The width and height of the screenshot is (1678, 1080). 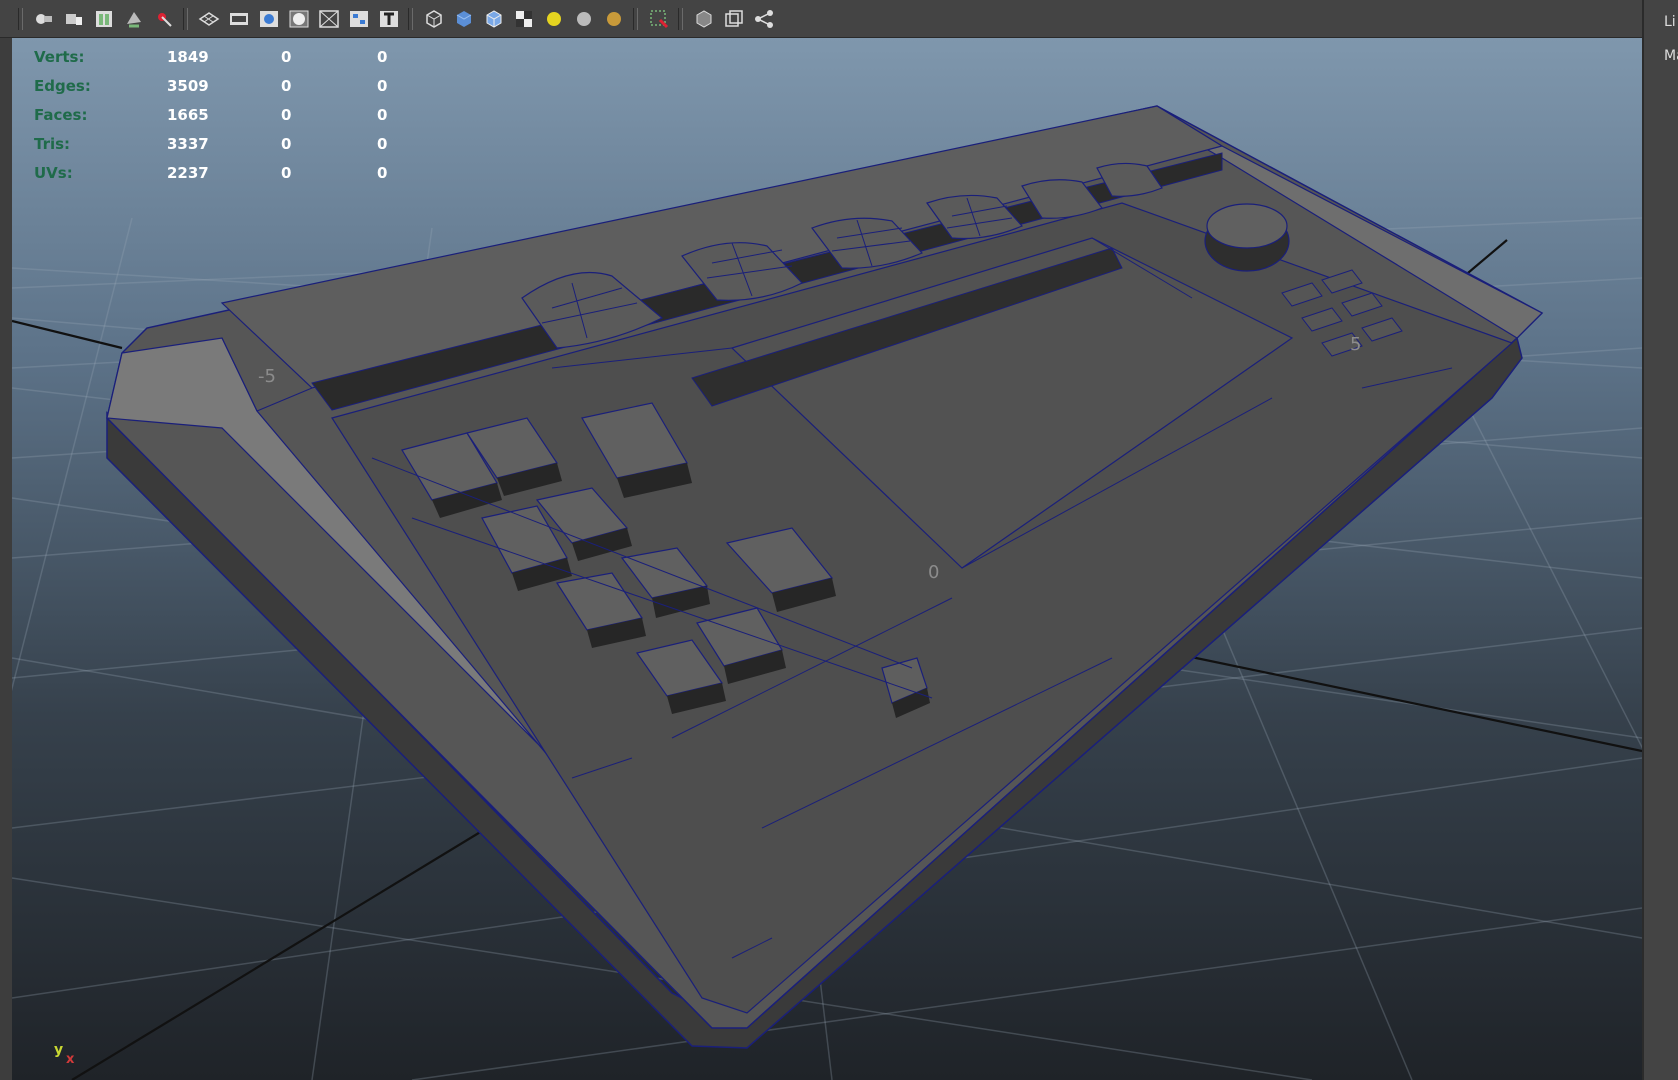 I want to click on hud-row-verts: Verts: 1849 0 0, so click(x=253, y=56).